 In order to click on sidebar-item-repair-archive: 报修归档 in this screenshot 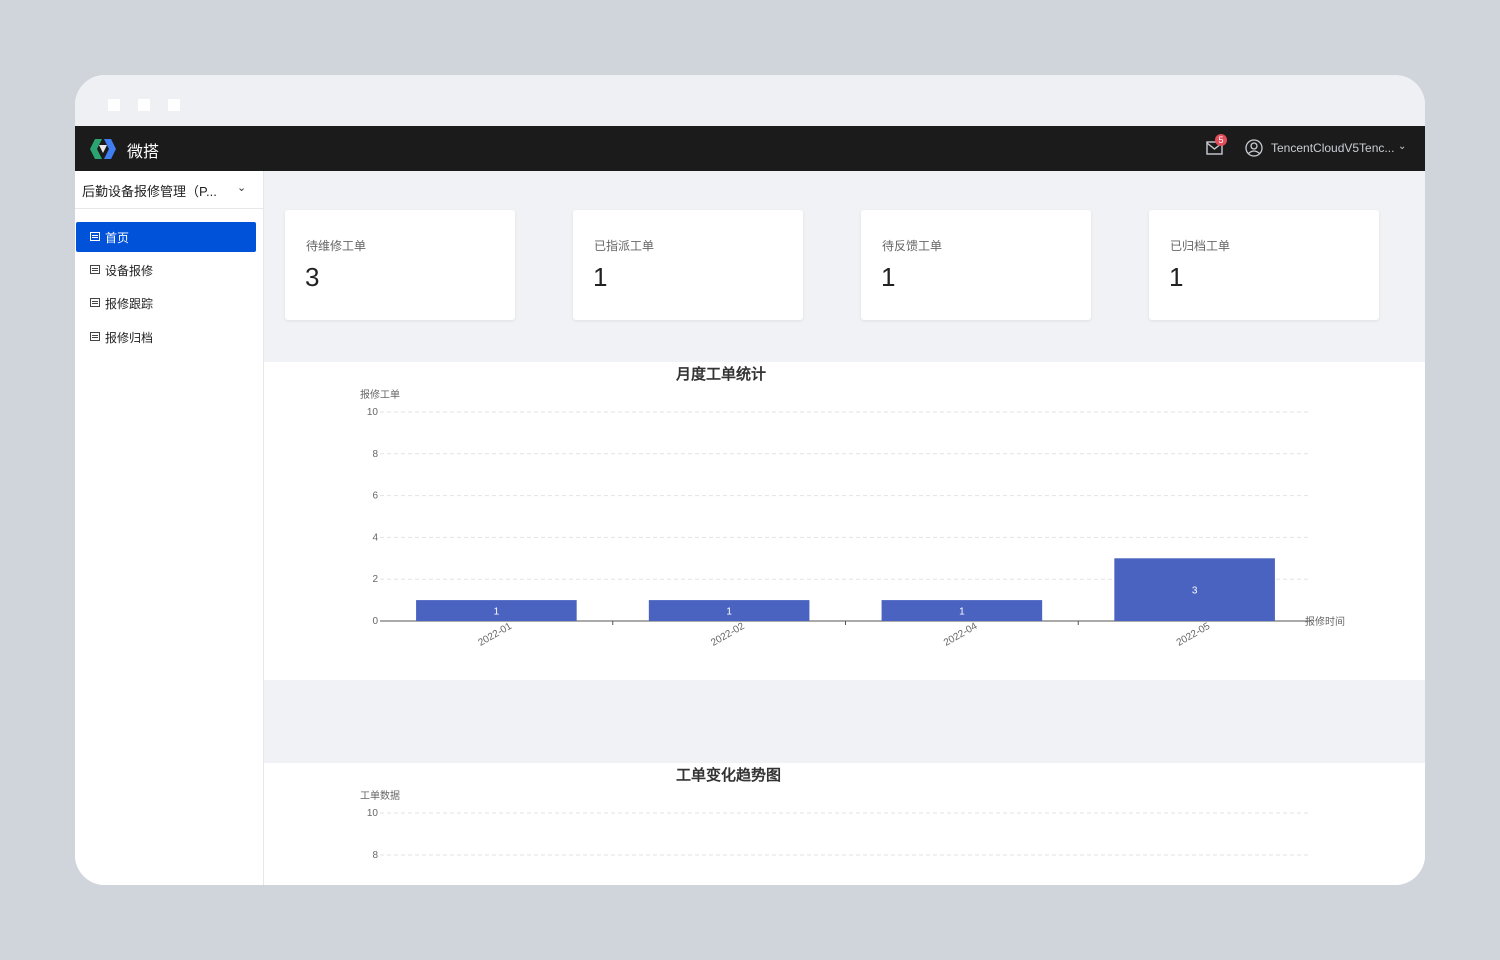, I will do `click(166, 337)`.